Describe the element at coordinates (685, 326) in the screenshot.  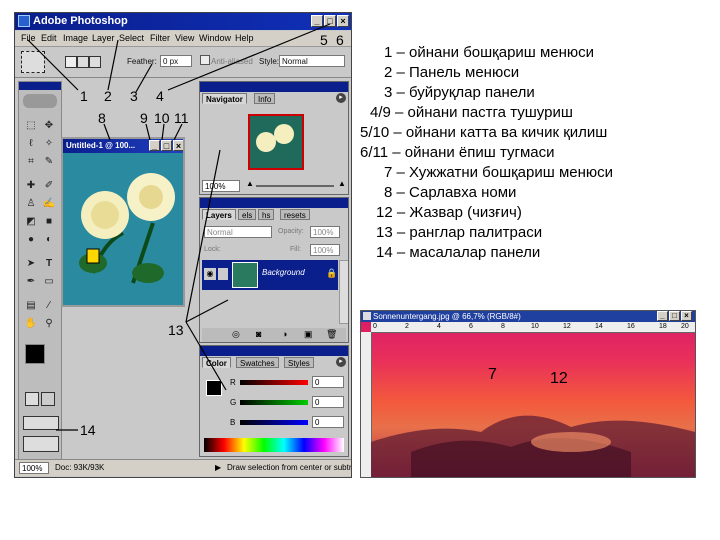
I see `ruler-tick: 20` at that location.